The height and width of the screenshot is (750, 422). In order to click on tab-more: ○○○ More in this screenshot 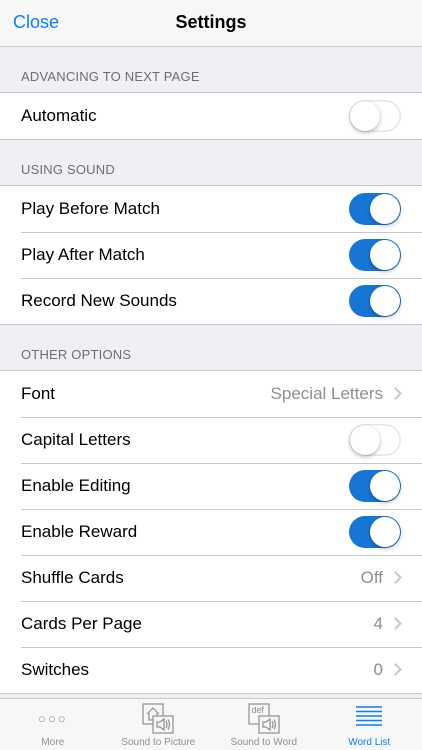, I will do `click(53, 724)`.